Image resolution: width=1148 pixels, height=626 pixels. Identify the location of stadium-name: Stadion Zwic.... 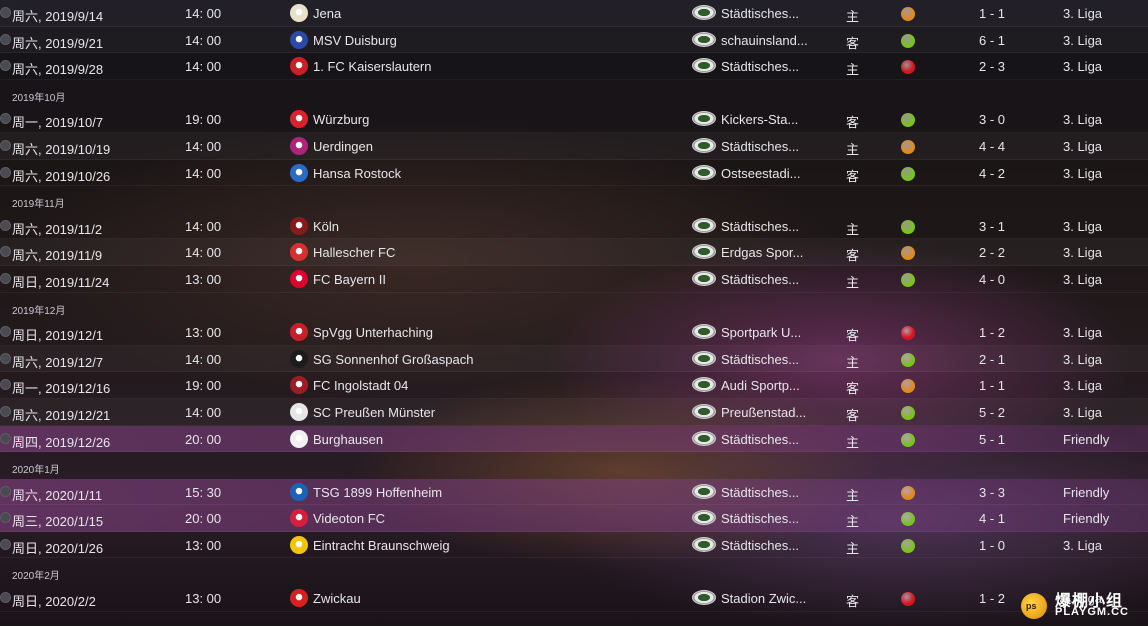
(764, 599).